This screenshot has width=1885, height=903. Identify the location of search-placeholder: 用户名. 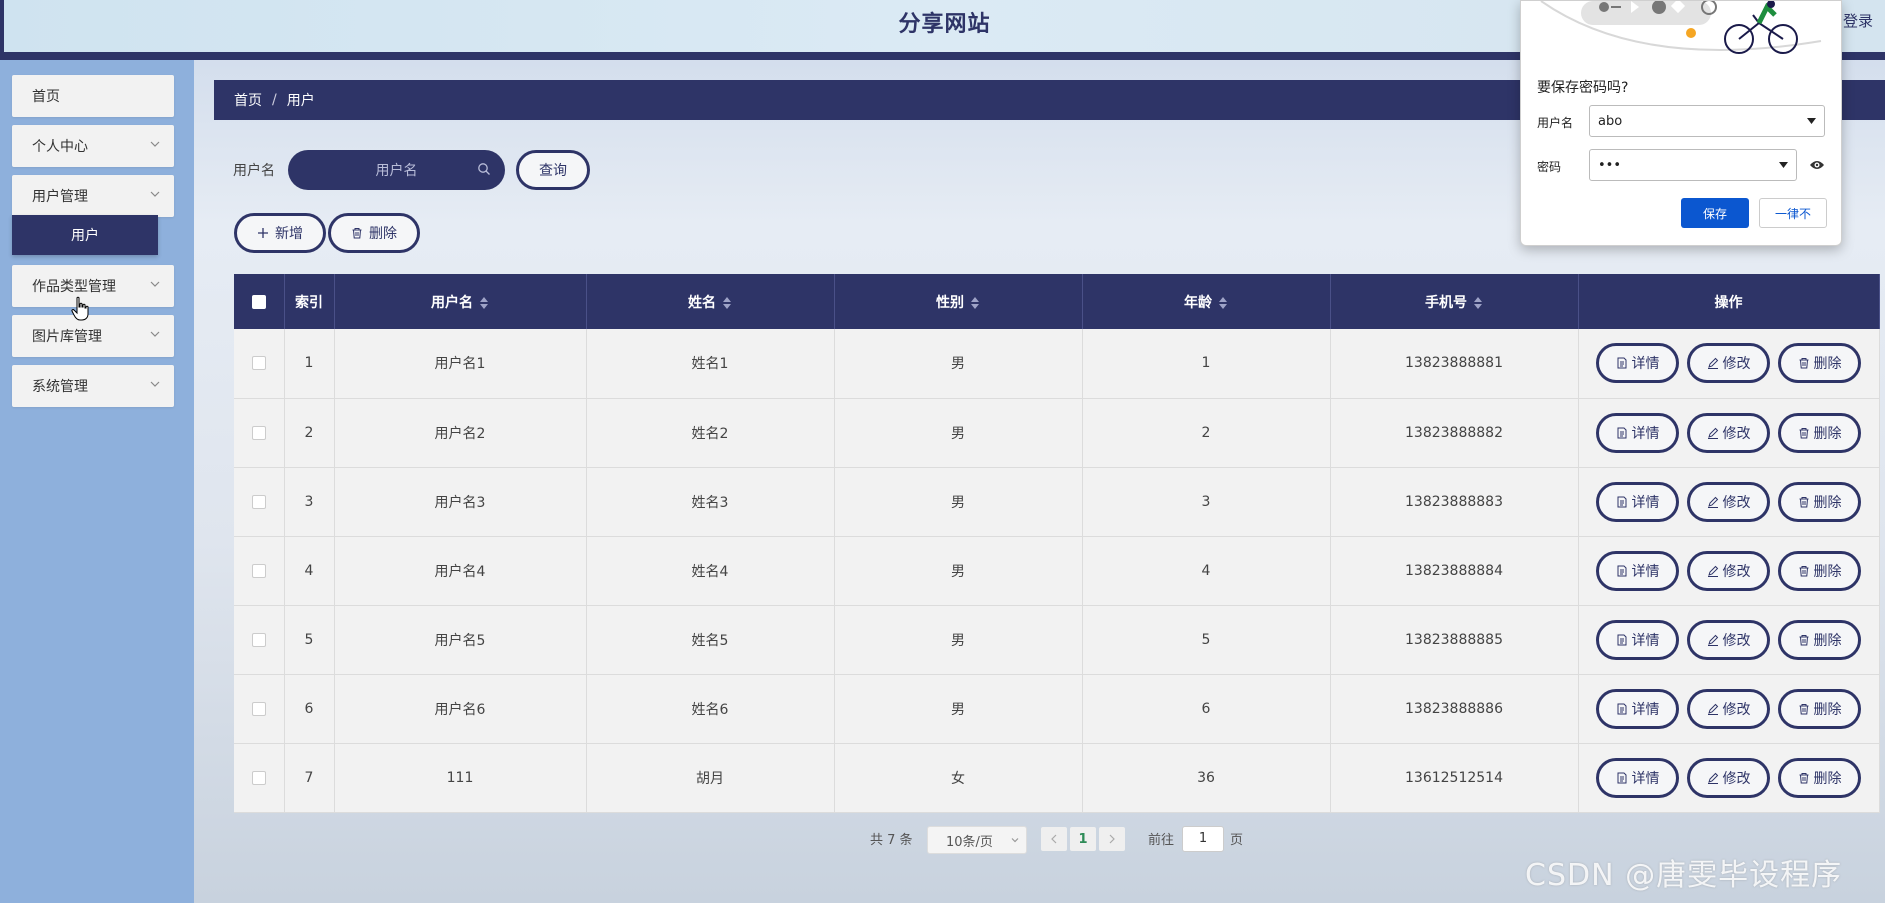
(396, 171).